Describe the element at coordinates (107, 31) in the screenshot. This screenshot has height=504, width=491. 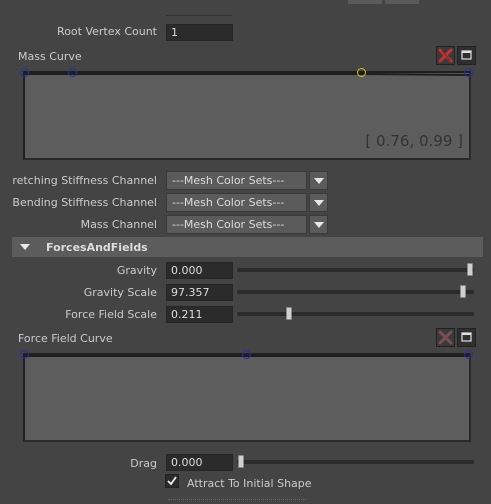
I see `root-vertex-count-label: Root Vertex Count` at that location.